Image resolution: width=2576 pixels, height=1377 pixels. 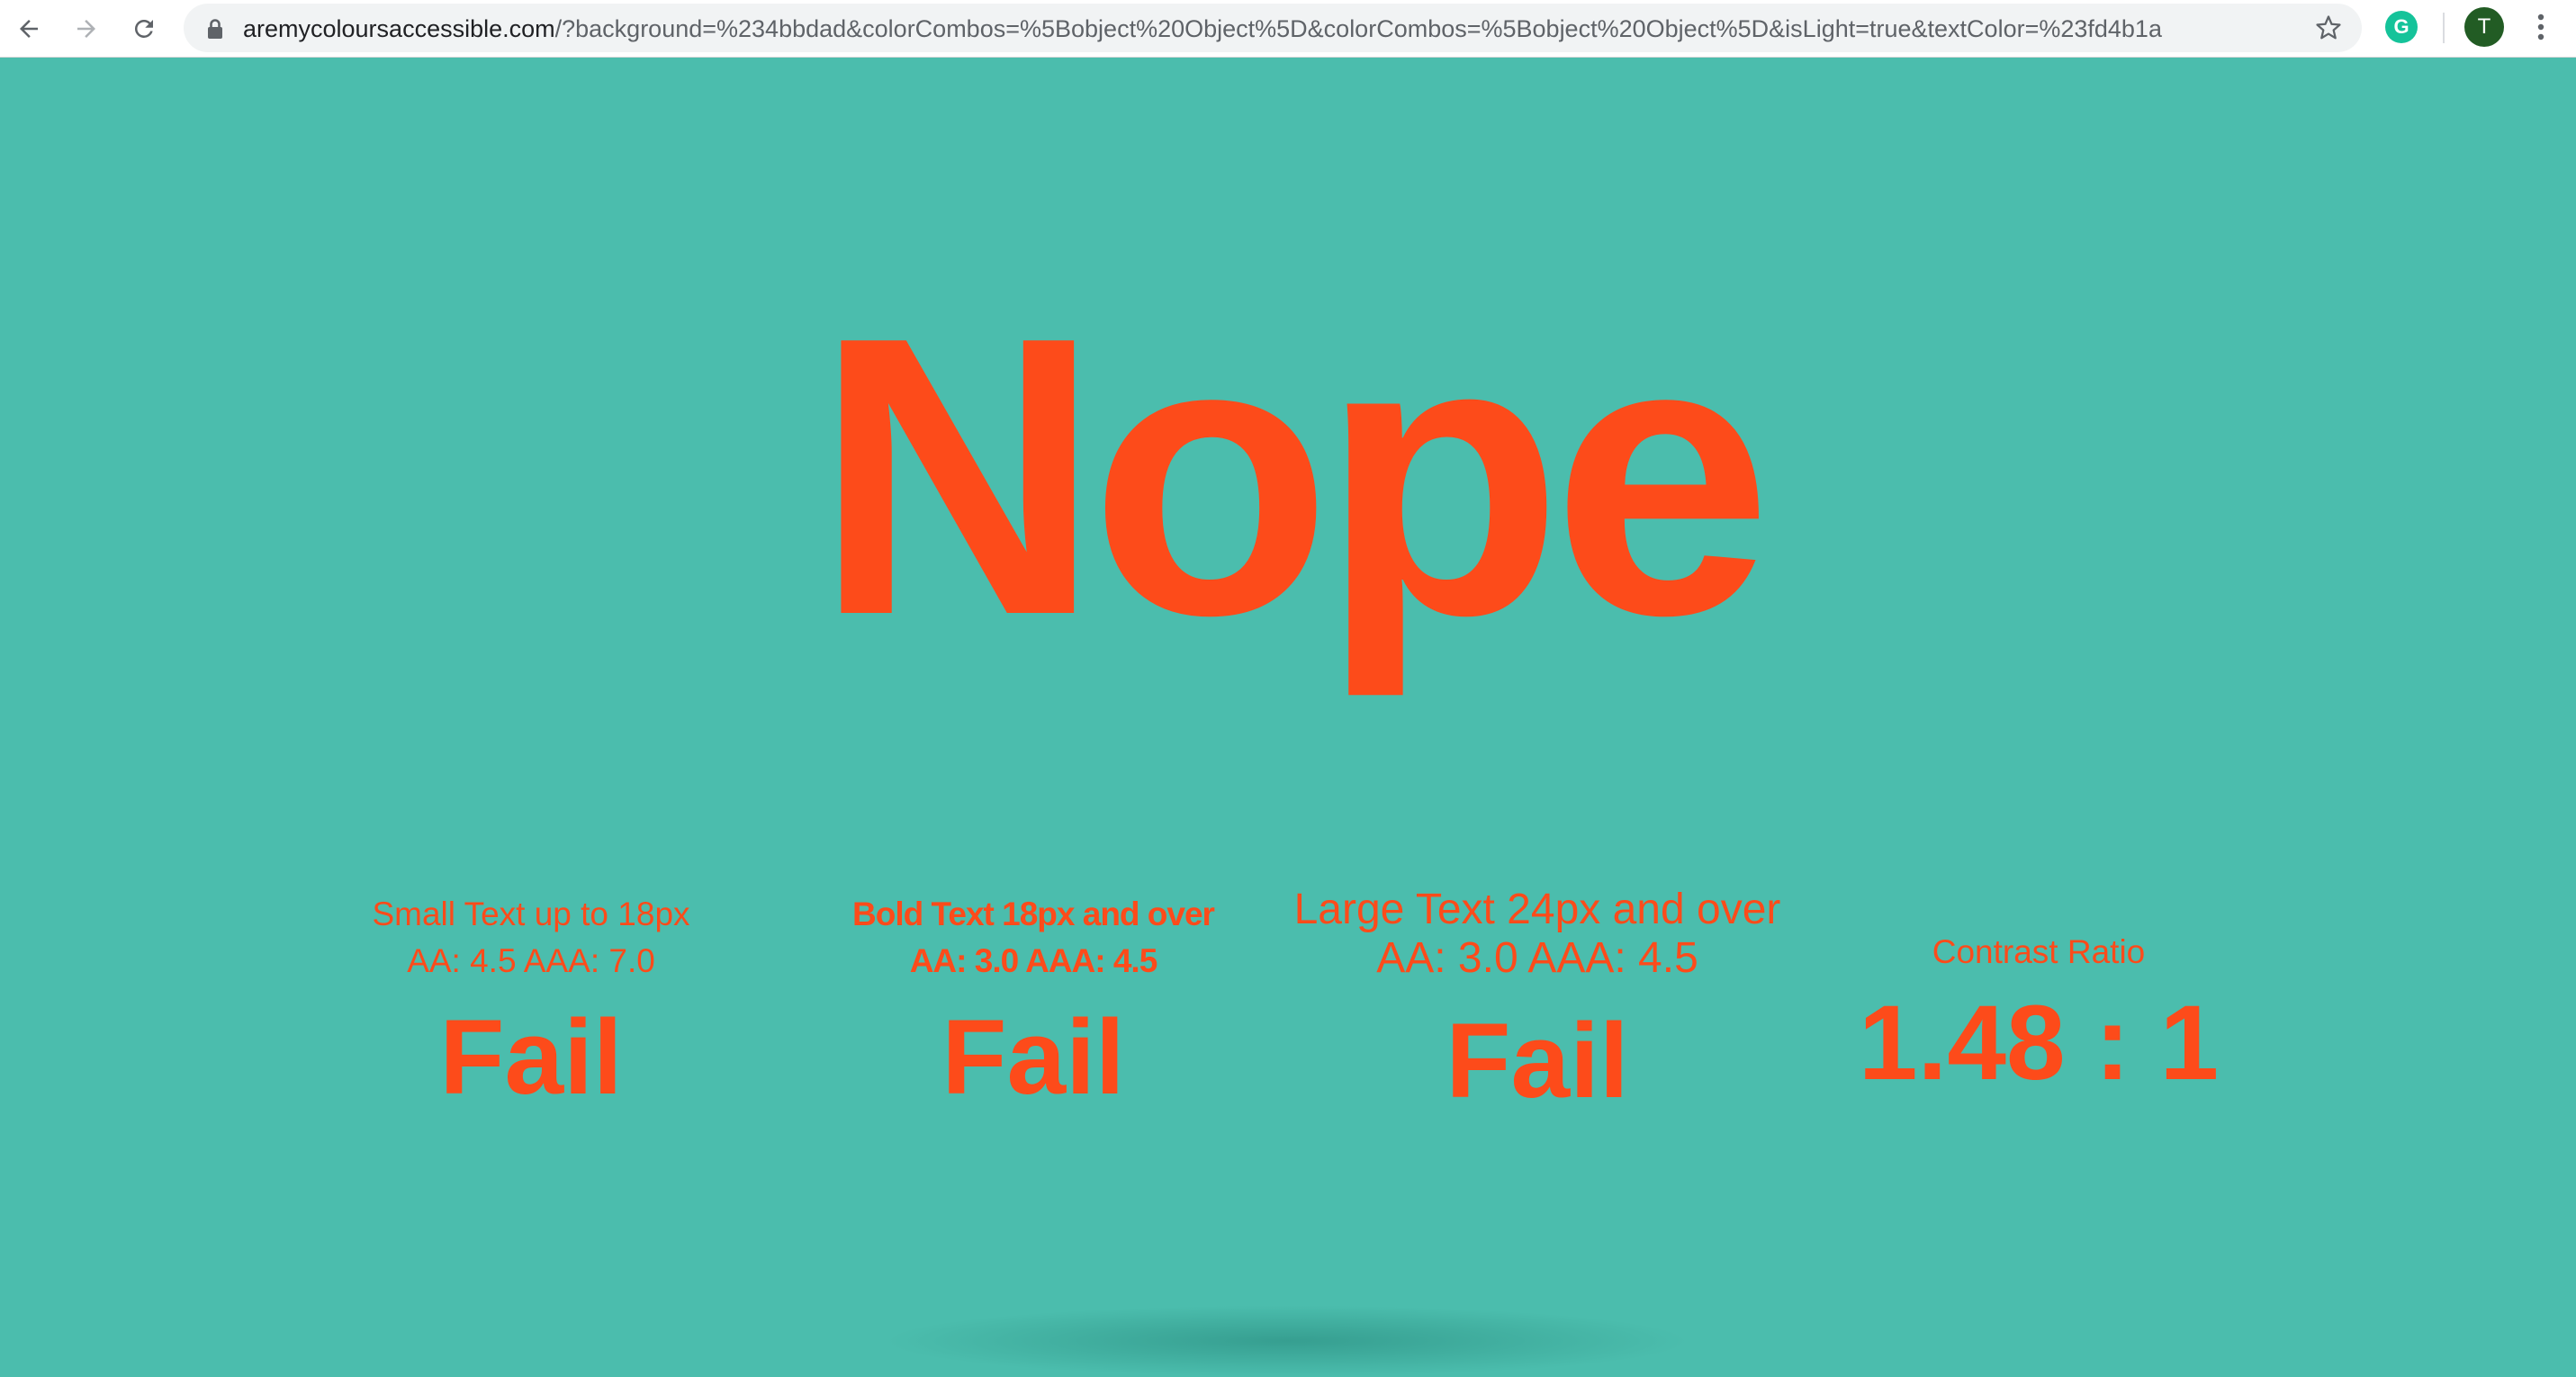 What do you see at coordinates (2540, 27) in the screenshot?
I see `kebab-menu-icon` at bounding box center [2540, 27].